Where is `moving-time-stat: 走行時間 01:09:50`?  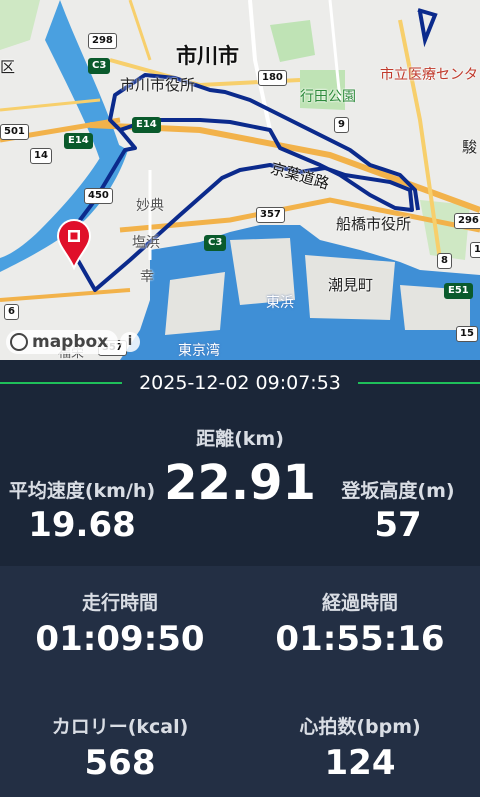 moving-time-stat: 走行時間 01:09:50 is located at coordinates (120, 623).